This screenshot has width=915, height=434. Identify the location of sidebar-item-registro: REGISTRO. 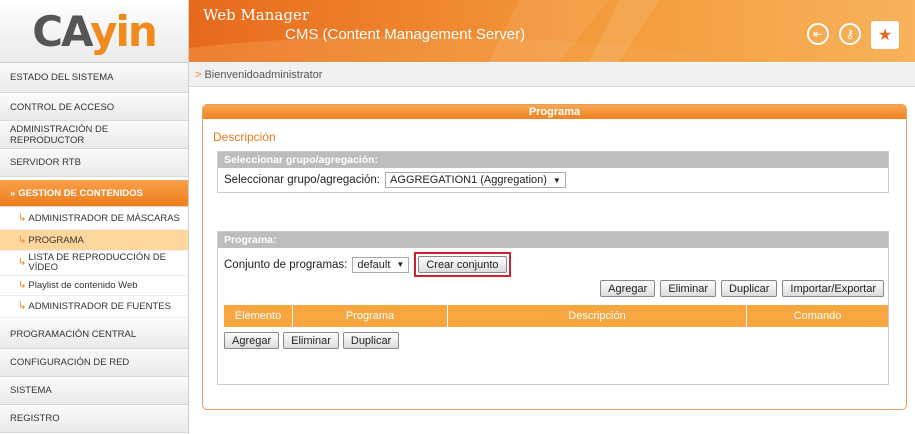
(94, 419).